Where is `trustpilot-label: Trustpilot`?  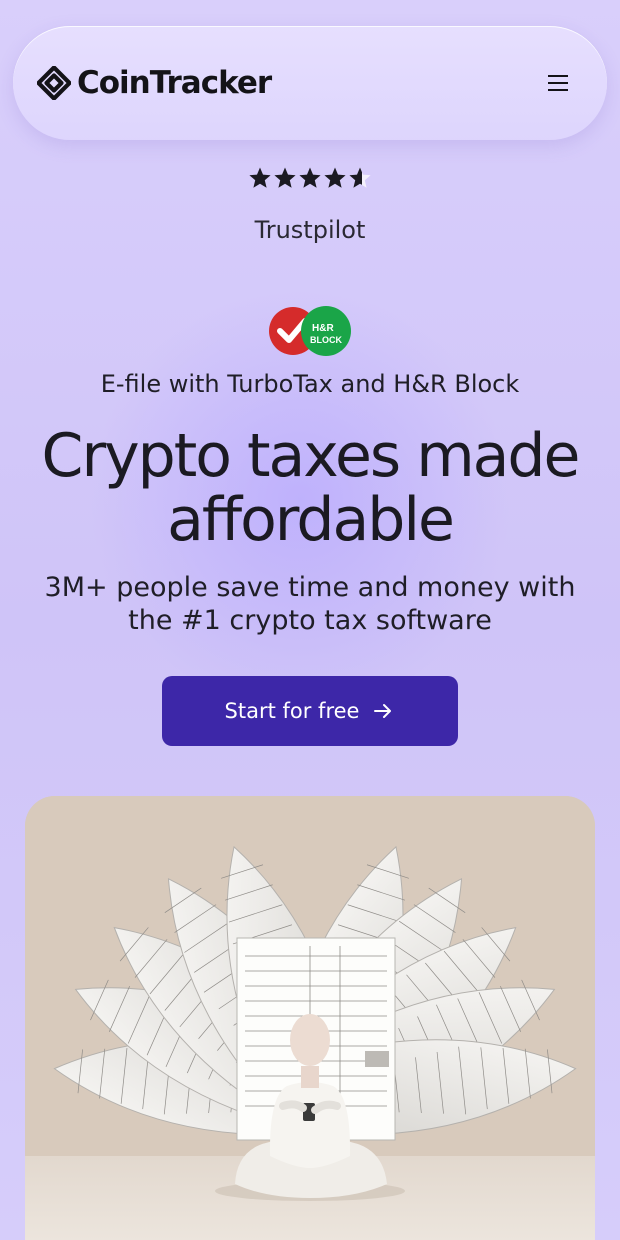 trustpilot-label: Trustpilot is located at coordinates (310, 230).